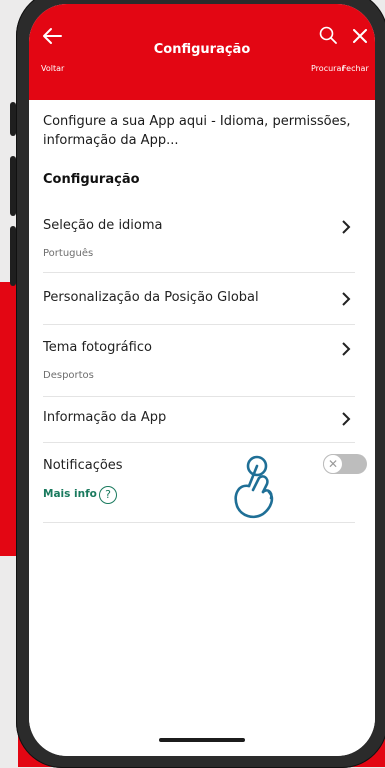 The height and width of the screenshot is (768, 385). What do you see at coordinates (202, 740) in the screenshot?
I see `home-indicator` at bounding box center [202, 740].